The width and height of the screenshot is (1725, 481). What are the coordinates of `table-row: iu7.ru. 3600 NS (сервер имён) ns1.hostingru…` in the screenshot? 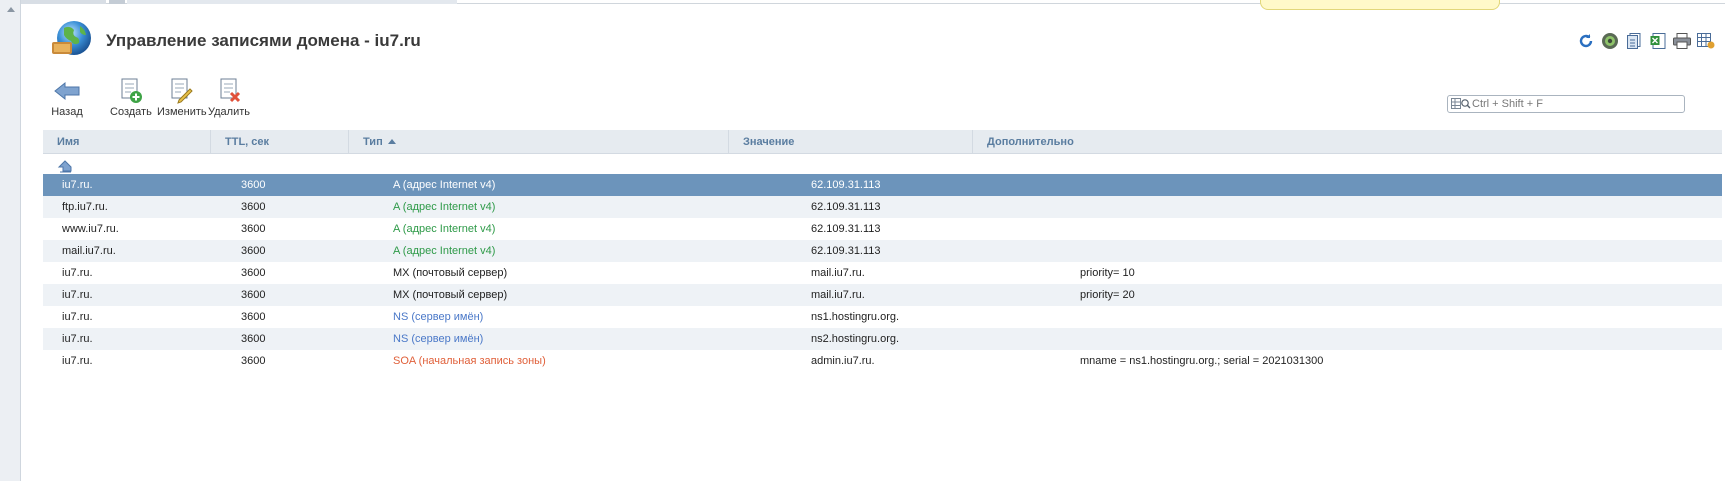 It's located at (882, 317).